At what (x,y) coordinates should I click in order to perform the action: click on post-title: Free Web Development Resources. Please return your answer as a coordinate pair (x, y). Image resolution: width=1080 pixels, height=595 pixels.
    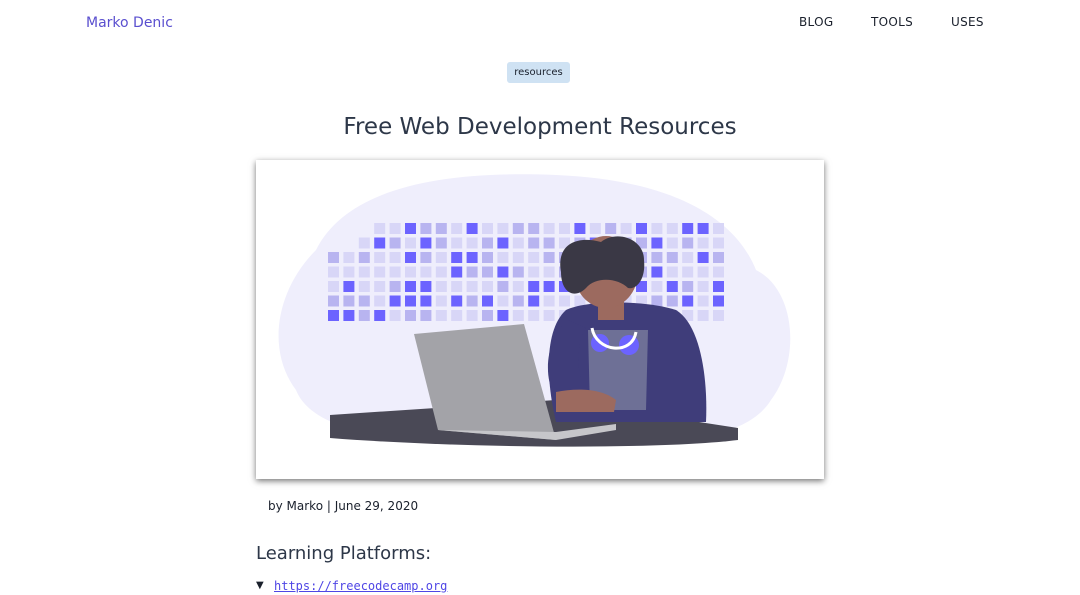
    Looking at the image, I should click on (540, 127).